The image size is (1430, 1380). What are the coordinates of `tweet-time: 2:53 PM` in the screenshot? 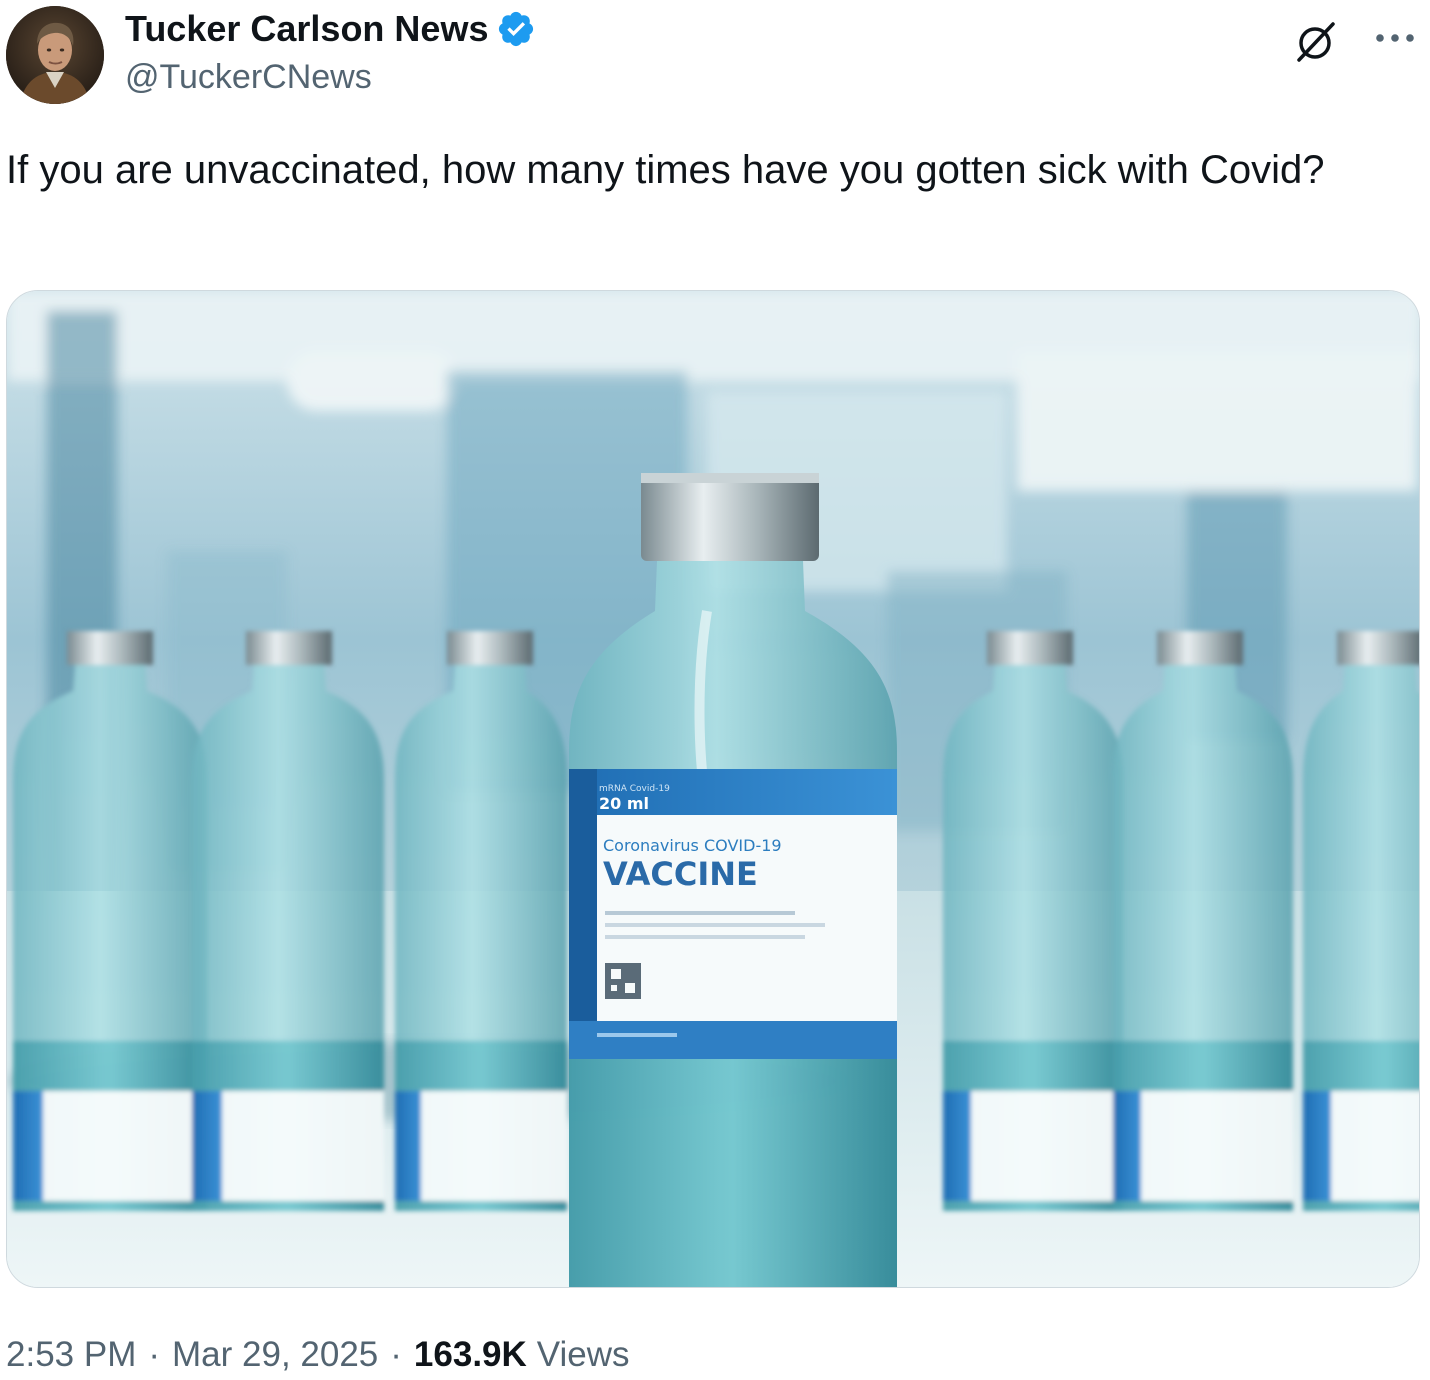 It's located at (71, 1355).